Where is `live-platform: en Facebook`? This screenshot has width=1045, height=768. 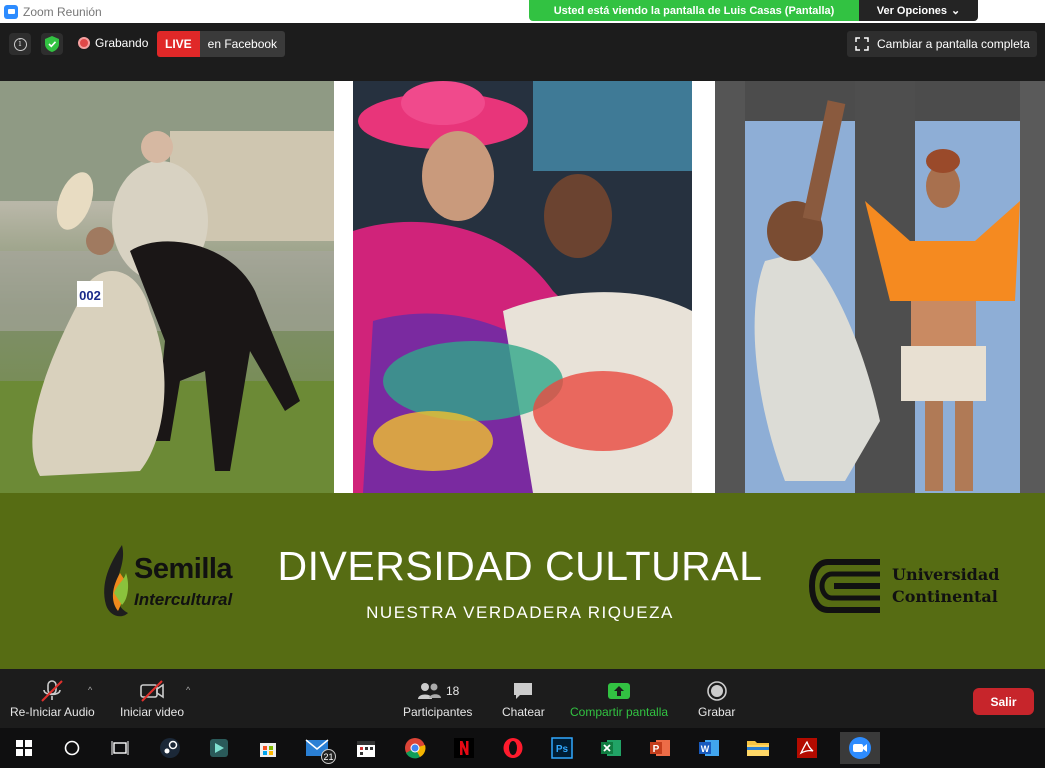
live-platform: en Facebook is located at coordinates (242, 44).